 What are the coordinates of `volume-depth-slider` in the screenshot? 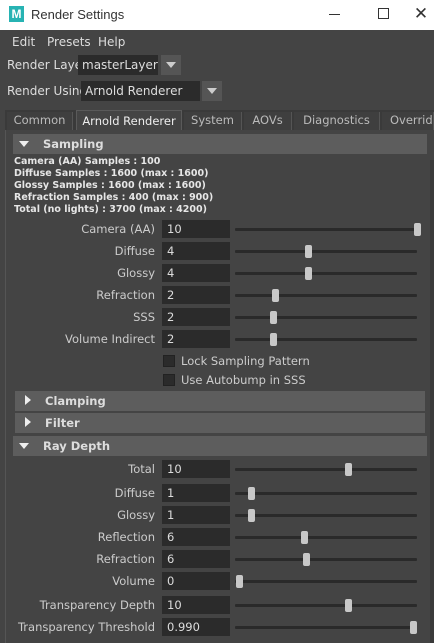 It's located at (326, 581).